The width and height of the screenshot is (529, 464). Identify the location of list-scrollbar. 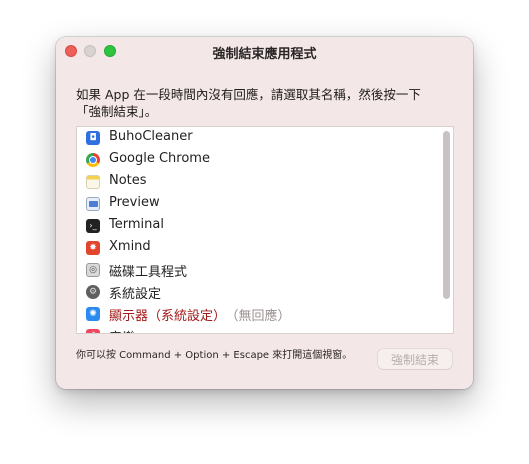
(446, 215).